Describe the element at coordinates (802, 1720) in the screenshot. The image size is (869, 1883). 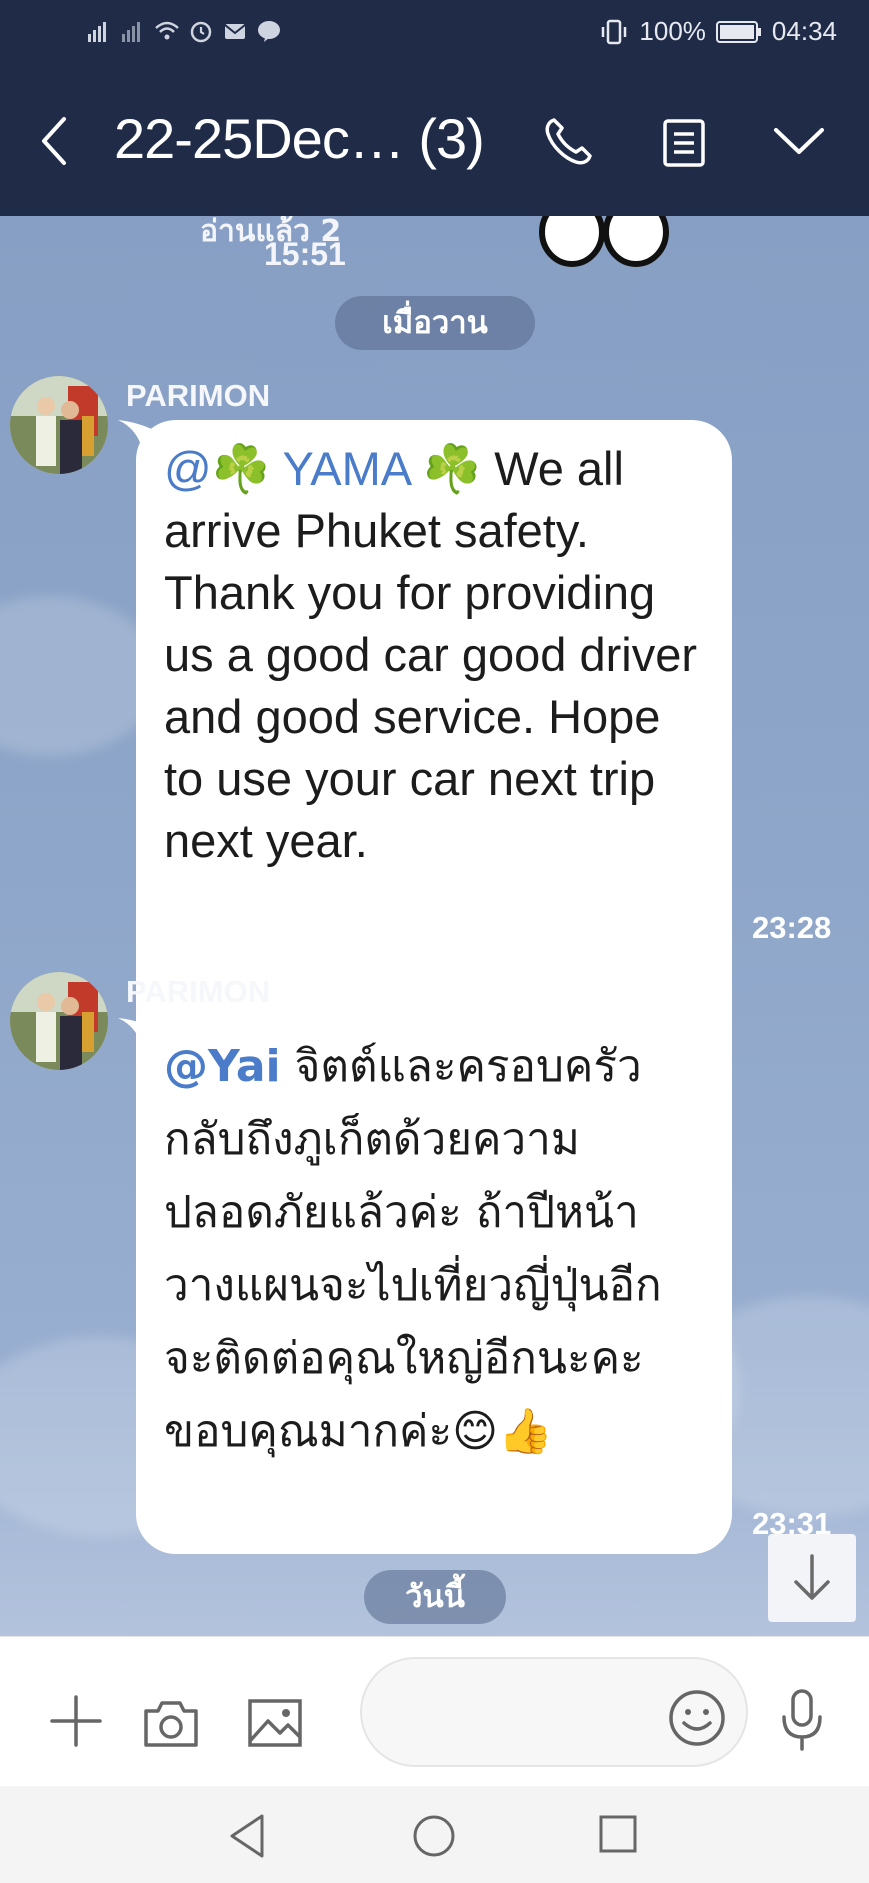
I see `microphone-icon` at that location.